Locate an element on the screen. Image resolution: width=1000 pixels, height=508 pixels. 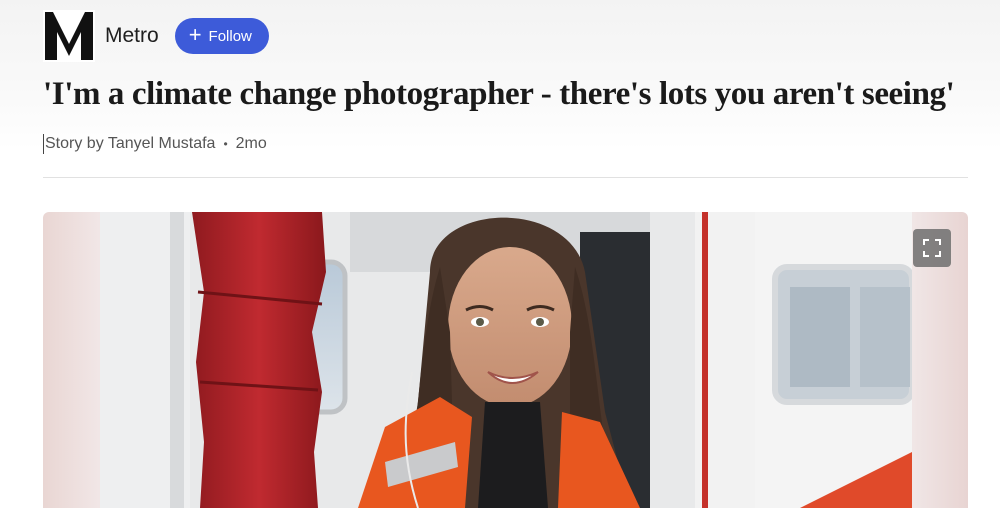
publisher-header: Metro + Follow is located at coordinates (156, 36).